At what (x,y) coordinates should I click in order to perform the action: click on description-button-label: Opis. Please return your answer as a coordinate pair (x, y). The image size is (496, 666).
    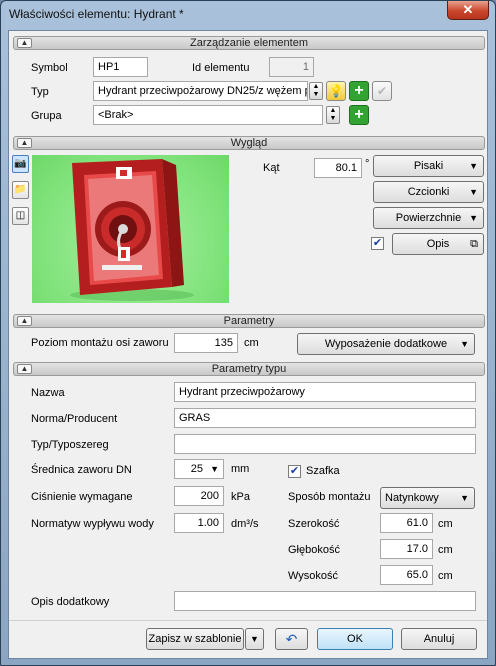
    Looking at the image, I should click on (438, 244).